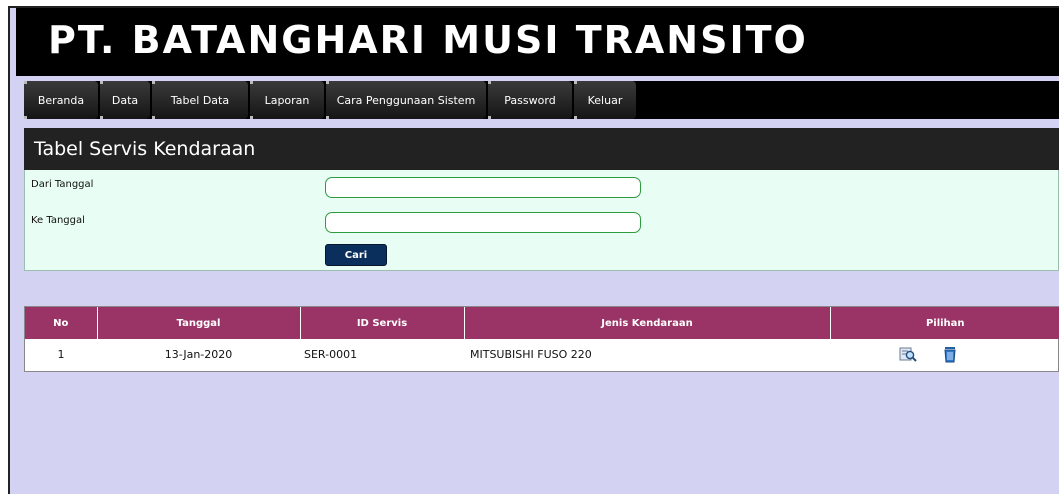 The height and width of the screenshot is (494, 1059). Describe the element at coordinates (125, 100) in the screenshot. I see `nav-data: Data` at that location.